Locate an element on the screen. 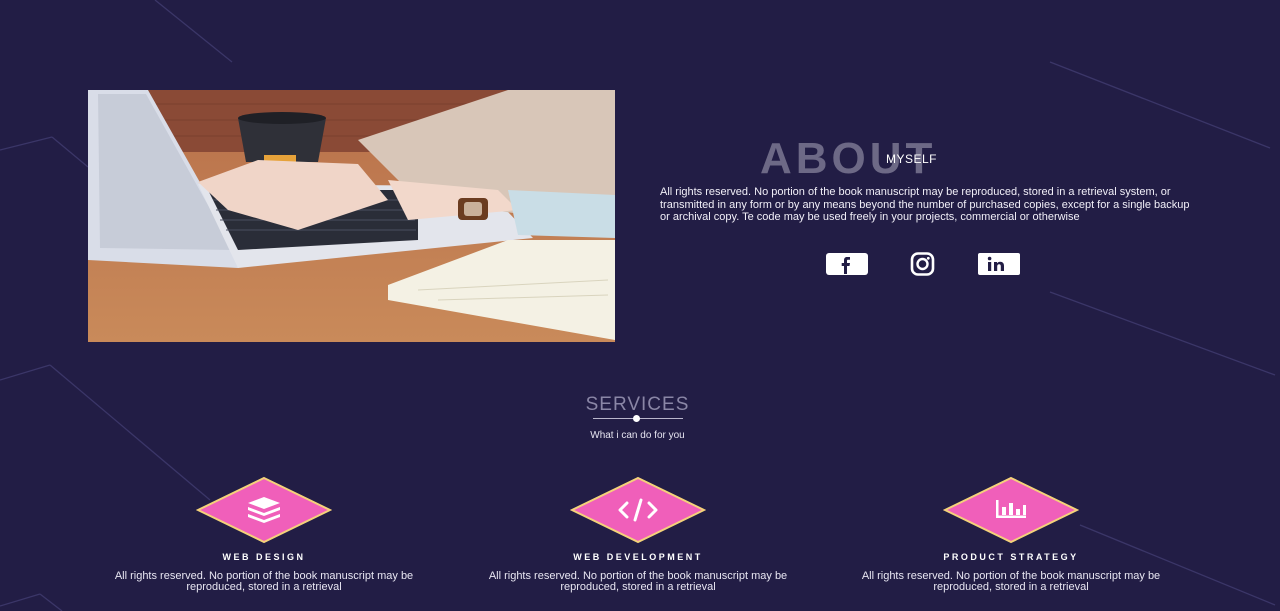  social-links is located at coordinates (940, 264).